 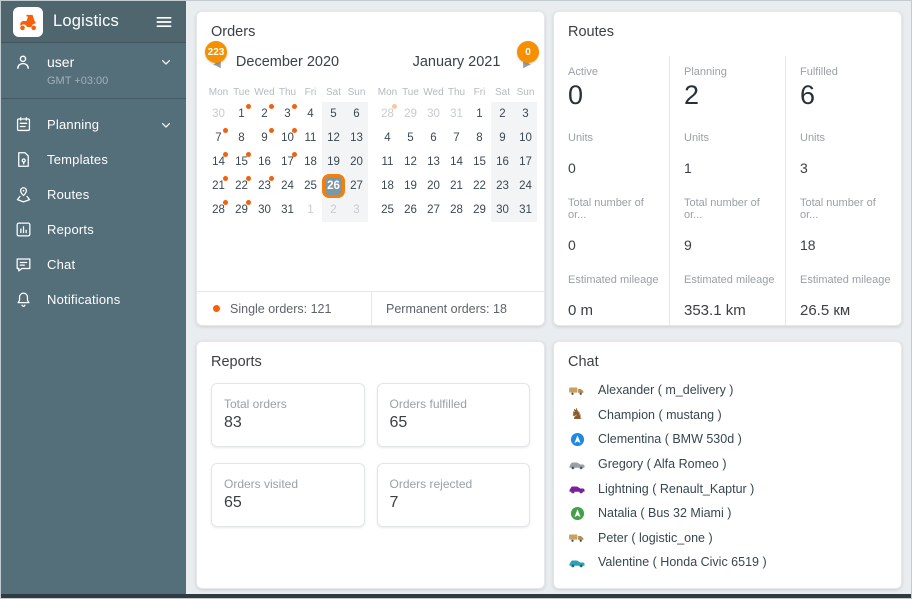 What do you see at coordinates (577, 538) in the screenshot?
I see `truck-icon` at bounding box center [577, 538].